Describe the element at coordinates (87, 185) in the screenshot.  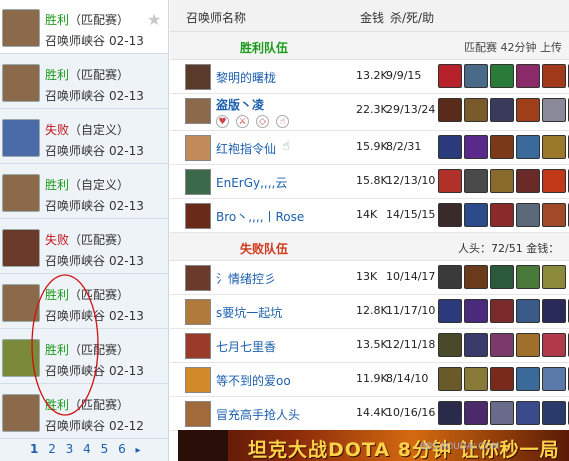
I see `match-result: 胜利（自定义）` at that location.